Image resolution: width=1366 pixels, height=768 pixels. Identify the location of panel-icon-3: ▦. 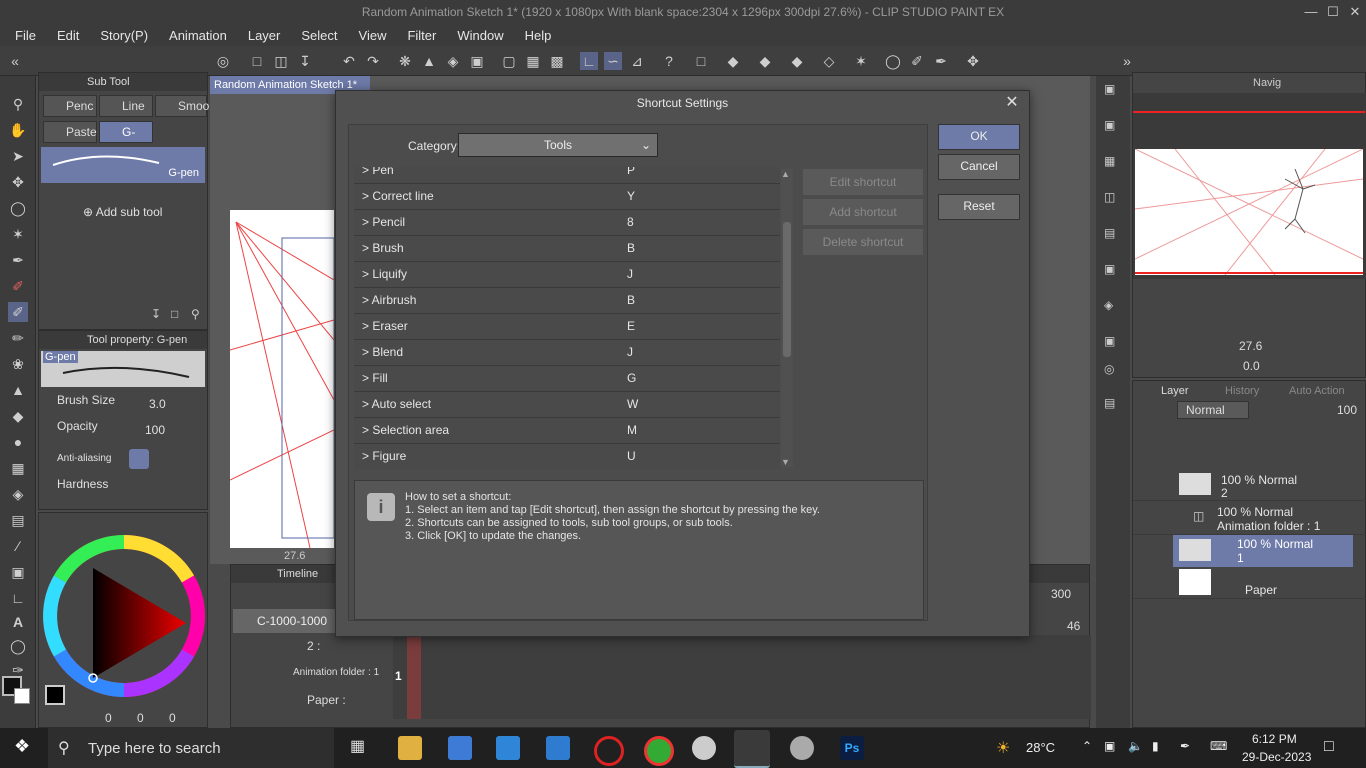
(1109, 161).